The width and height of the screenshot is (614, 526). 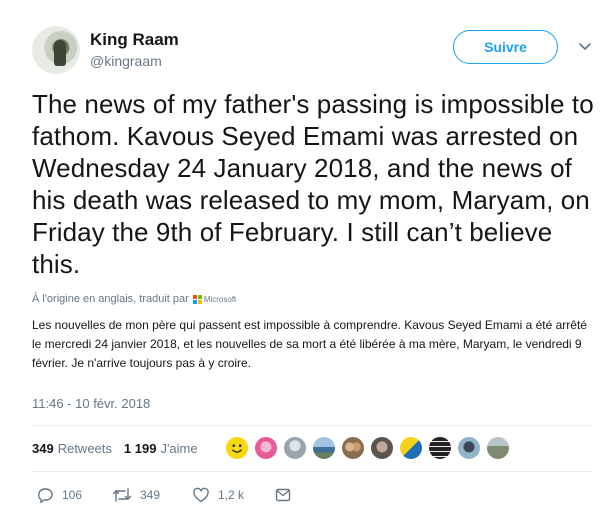 I want to click on liker-avatars, so click(x=370, y=449).